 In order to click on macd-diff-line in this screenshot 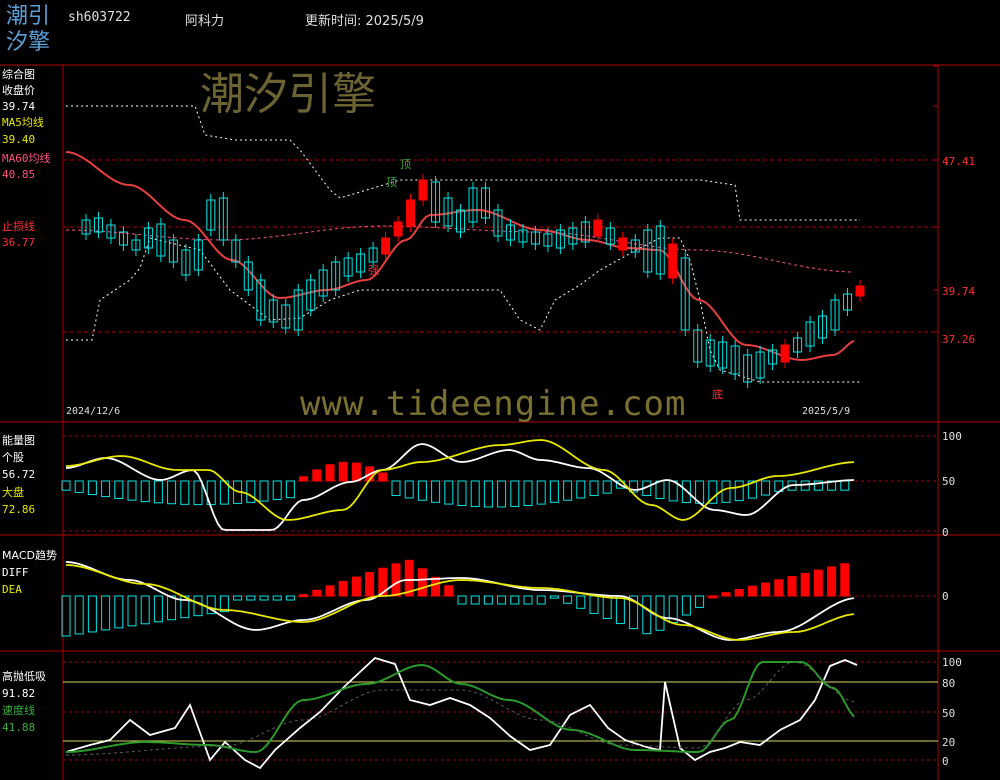, I will do `click(460, 601)`.